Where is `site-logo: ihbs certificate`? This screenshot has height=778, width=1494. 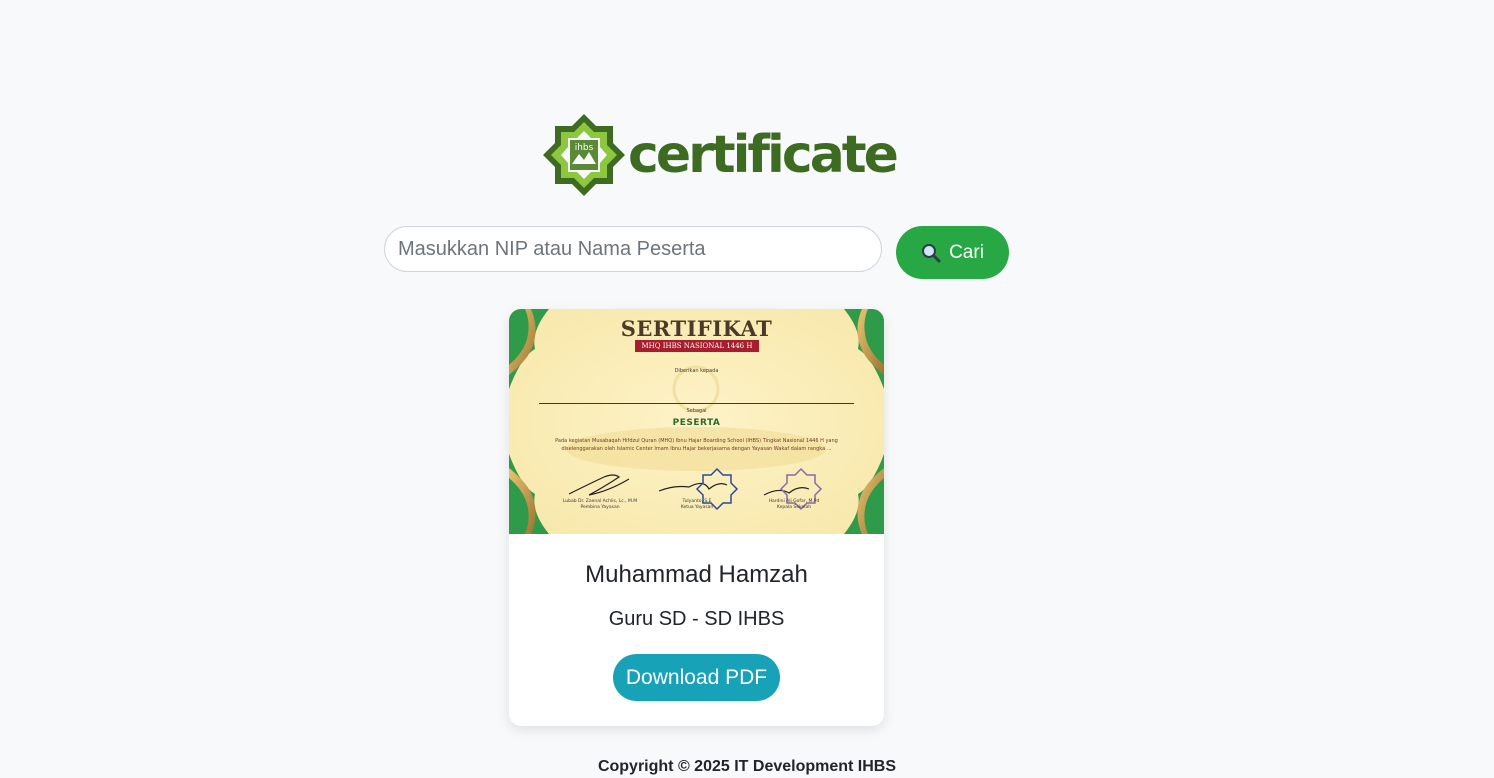 site-logo: ihbs certificate is located at coordinates (719, 157).